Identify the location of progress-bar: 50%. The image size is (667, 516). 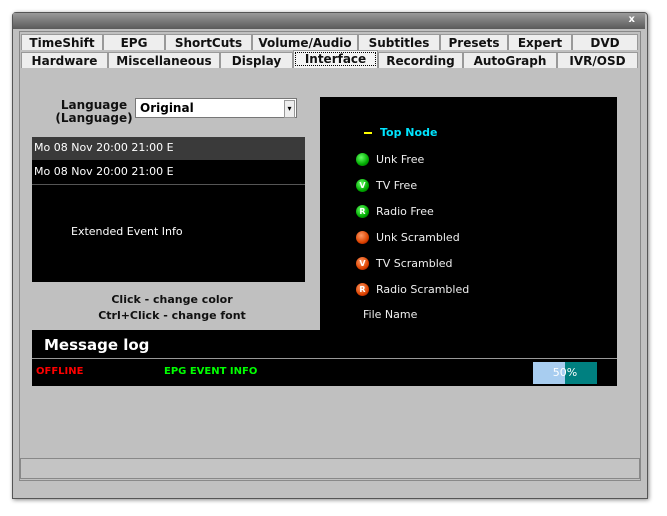
(565, 373).